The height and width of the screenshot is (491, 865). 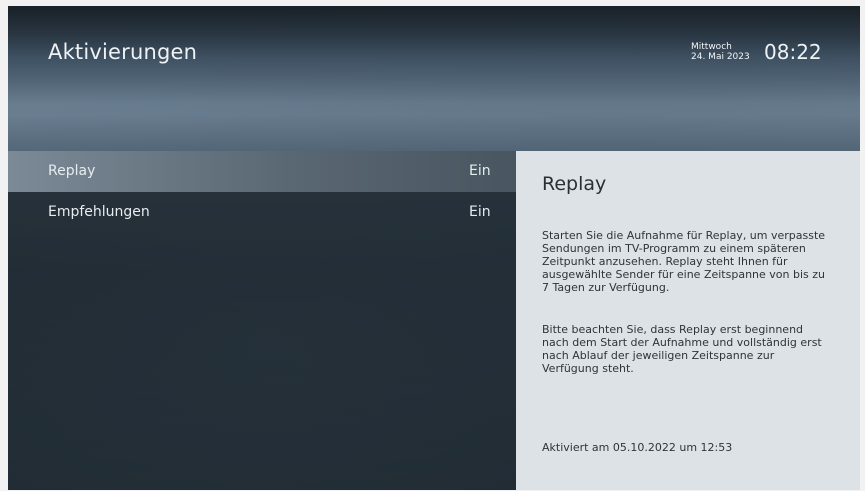 I want to click on weekday-label: Mittwoch, so click(x=711, y=47).